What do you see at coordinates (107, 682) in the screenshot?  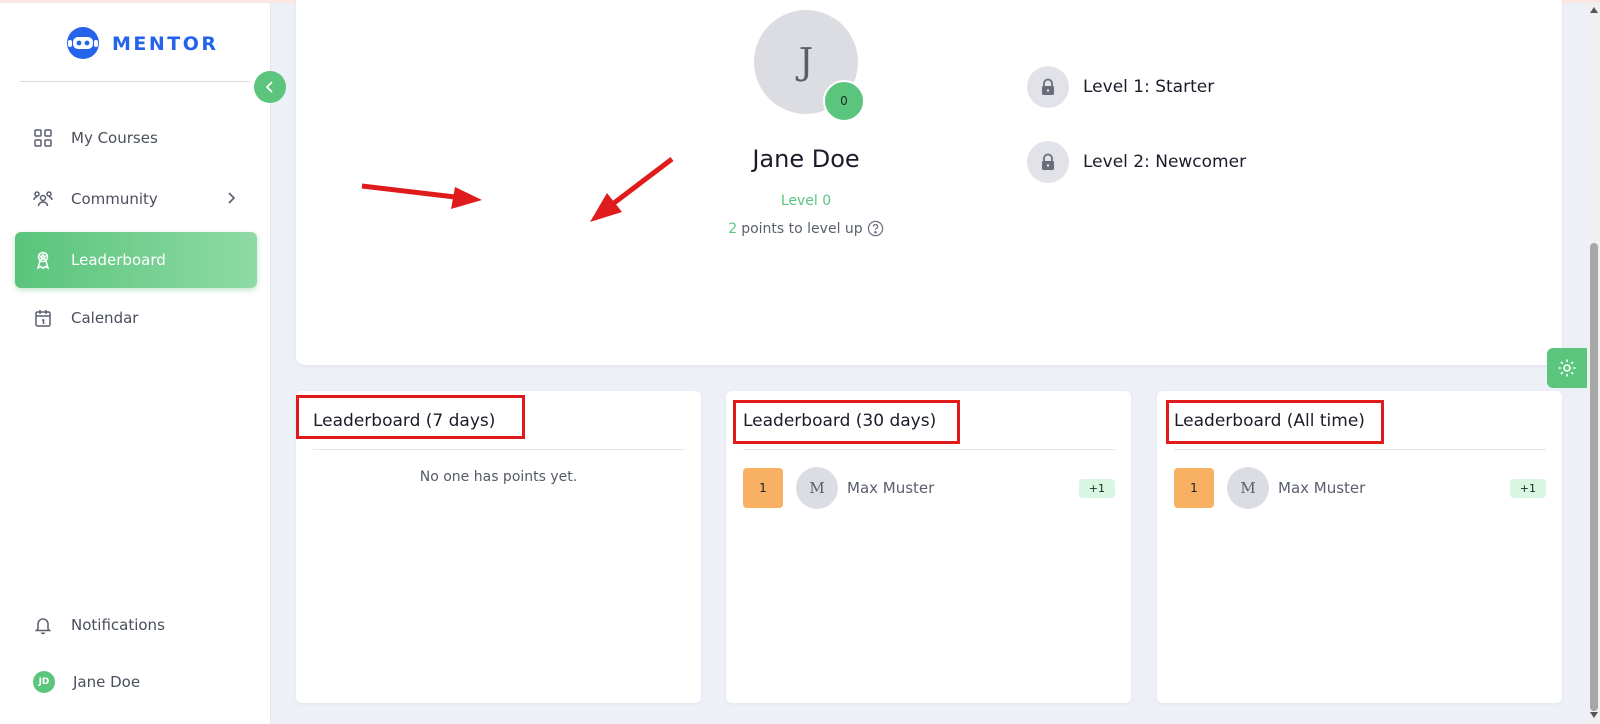 I see `user-name-label: Jane Doe` at bounding box center [107, 682].